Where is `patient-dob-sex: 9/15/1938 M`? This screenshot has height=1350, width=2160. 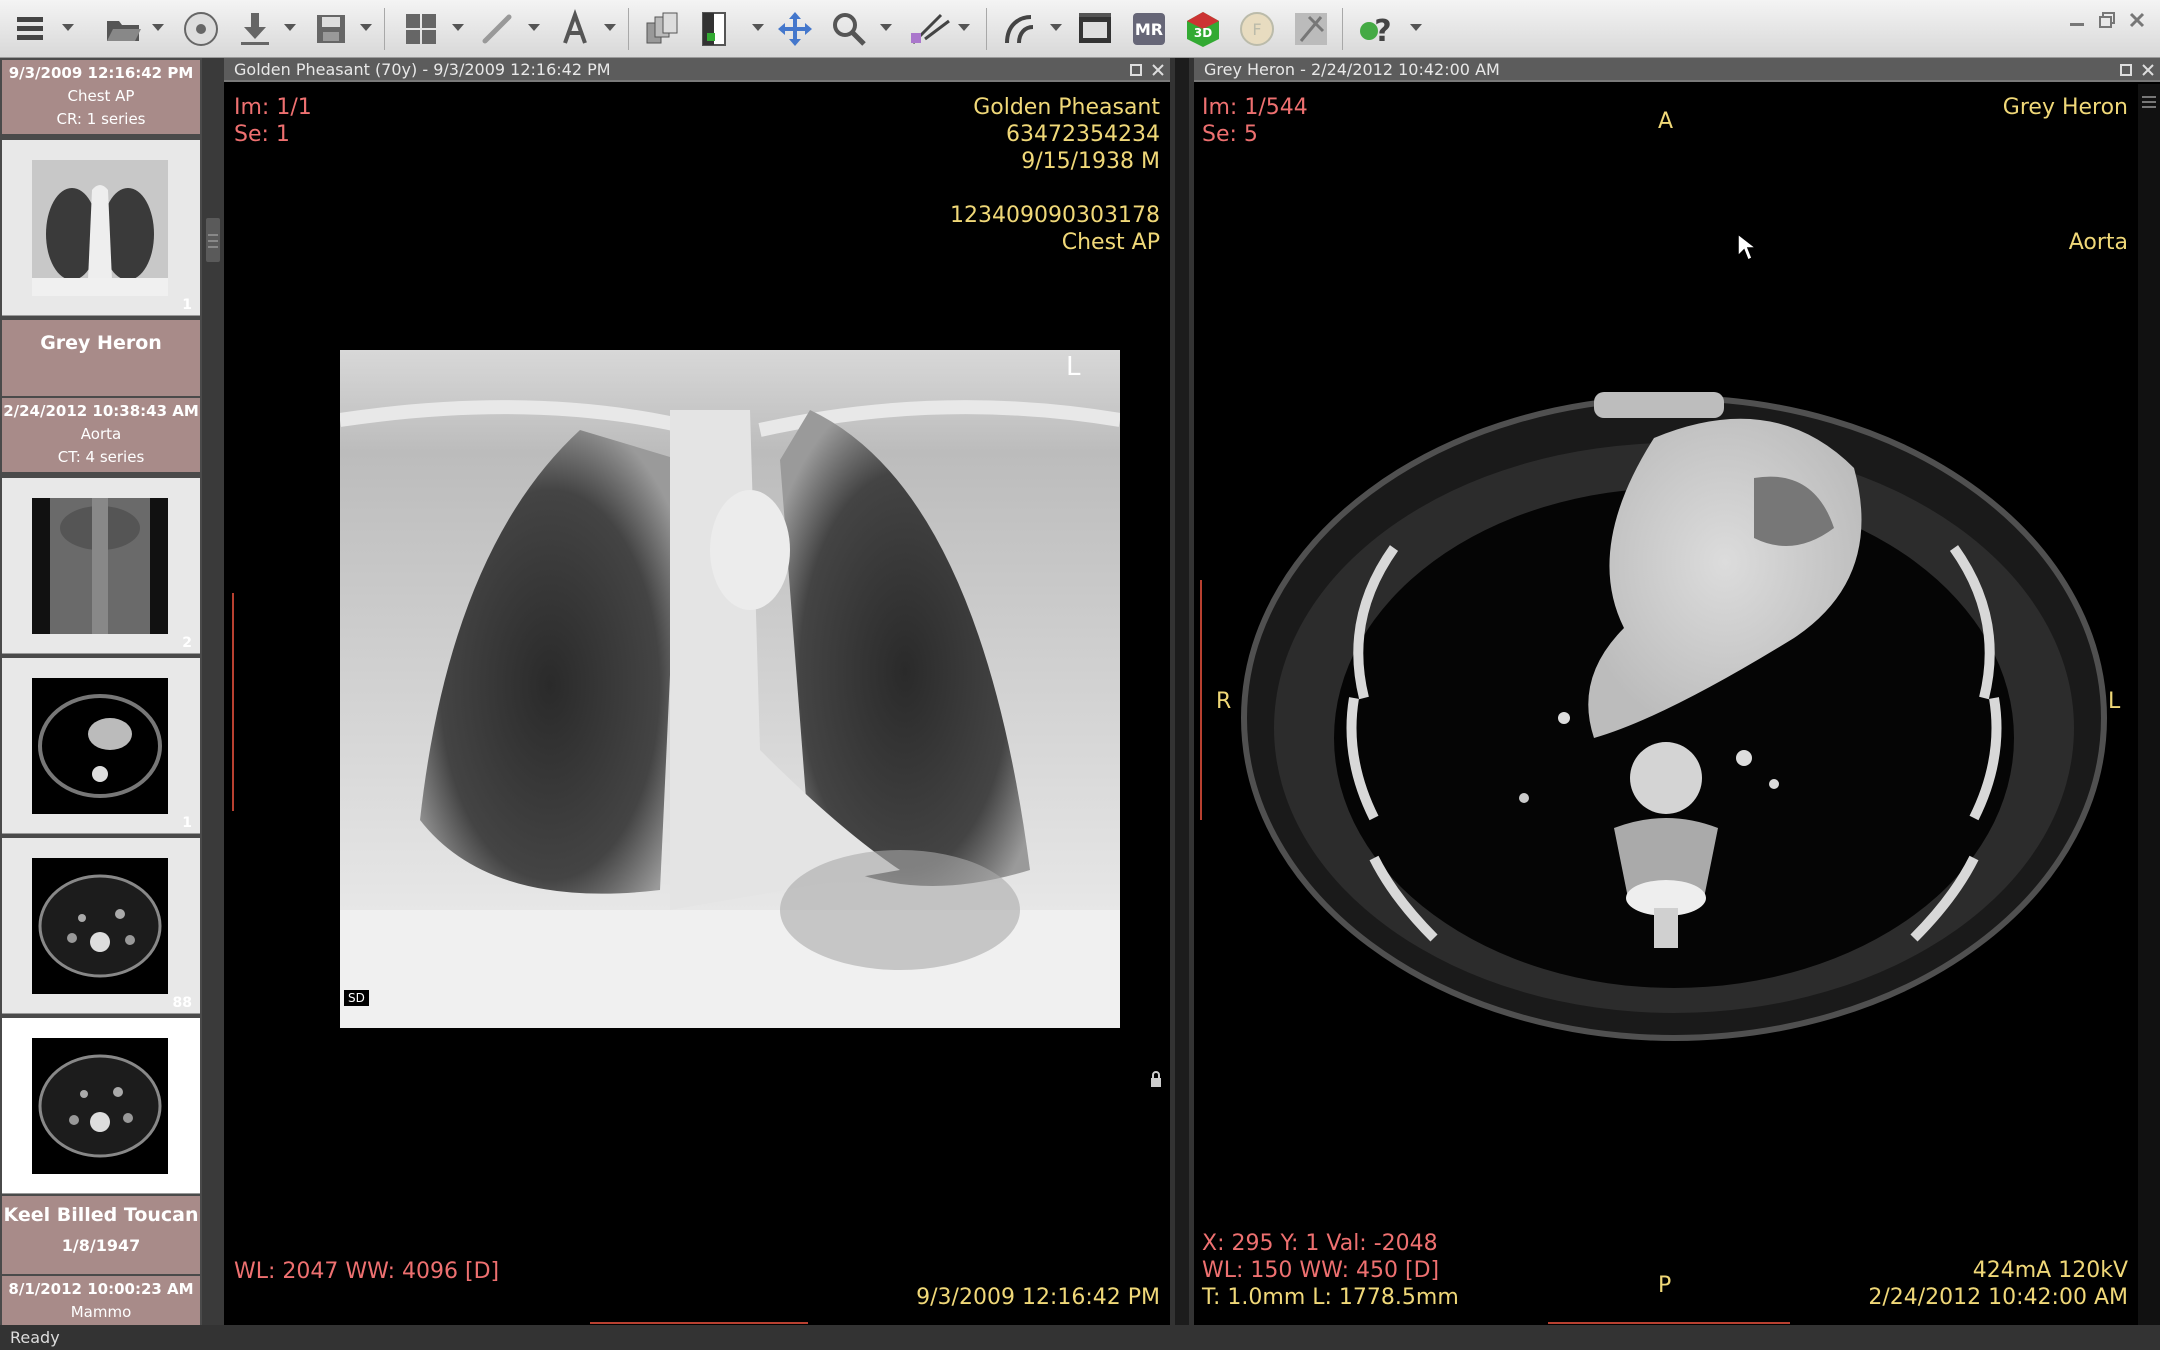
patient-dob-sex: 9/15/1938 M is located at coordinates (1090, 161).